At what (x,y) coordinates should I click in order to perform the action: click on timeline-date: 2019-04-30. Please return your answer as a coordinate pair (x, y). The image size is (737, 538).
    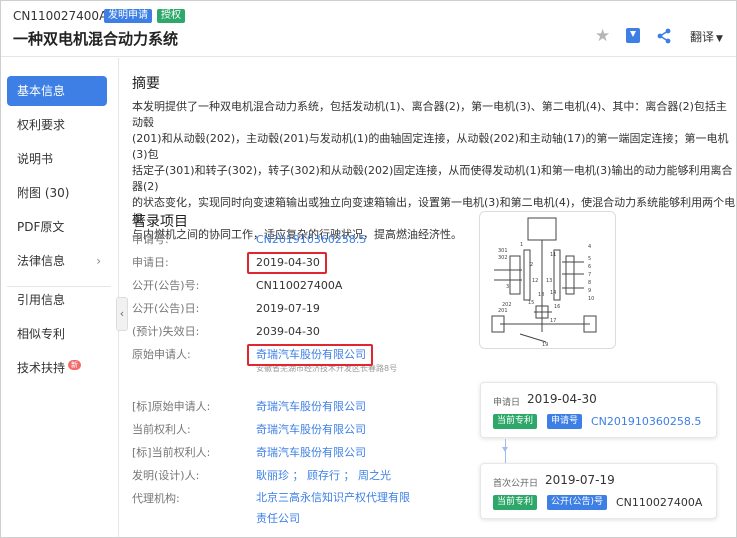
    Looking at the image, I should click on (562, 399).